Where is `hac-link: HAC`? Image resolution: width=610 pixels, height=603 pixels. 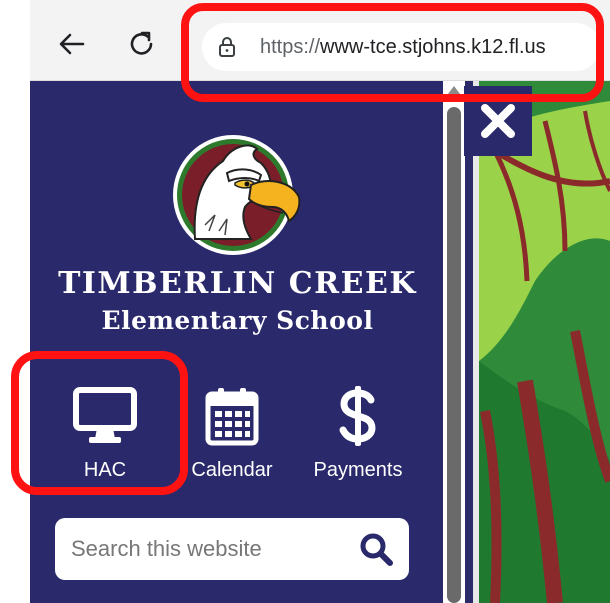 hac-link: HAC is located at coordinates (105, 435).